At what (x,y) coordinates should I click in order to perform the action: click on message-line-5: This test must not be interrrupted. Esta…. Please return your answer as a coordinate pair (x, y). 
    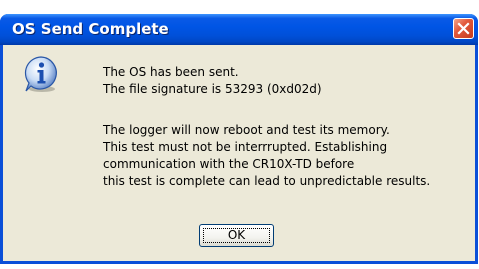
    Looking at the image, I should click on (245, 147).